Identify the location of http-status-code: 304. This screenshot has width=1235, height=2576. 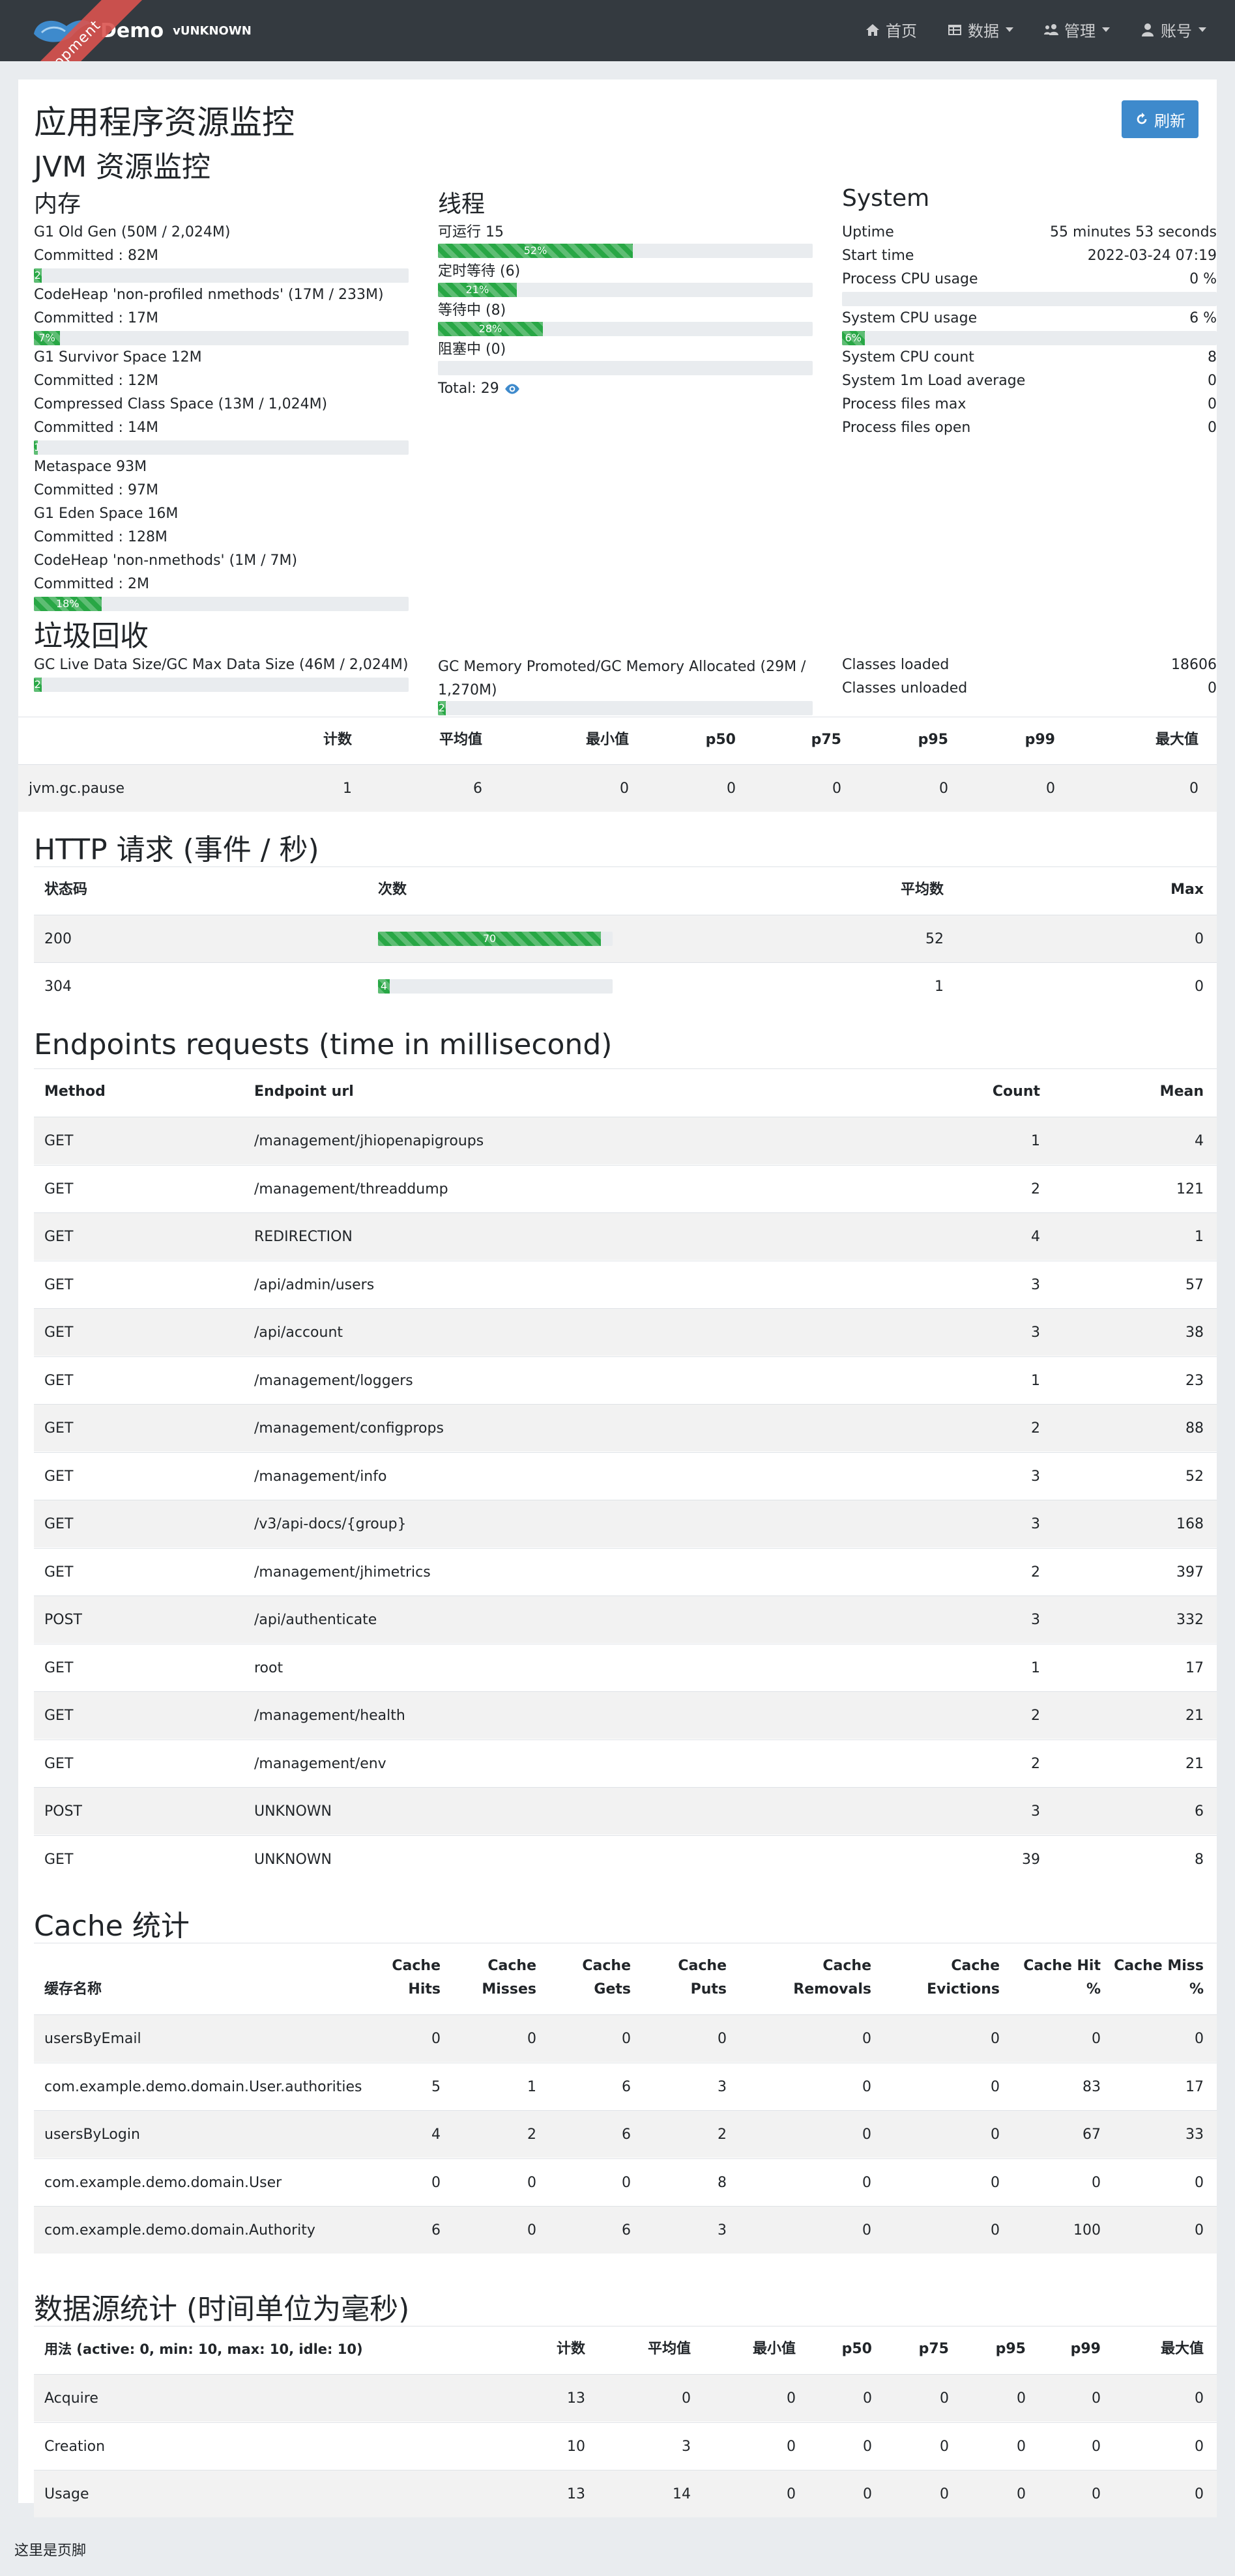
(58, 987).